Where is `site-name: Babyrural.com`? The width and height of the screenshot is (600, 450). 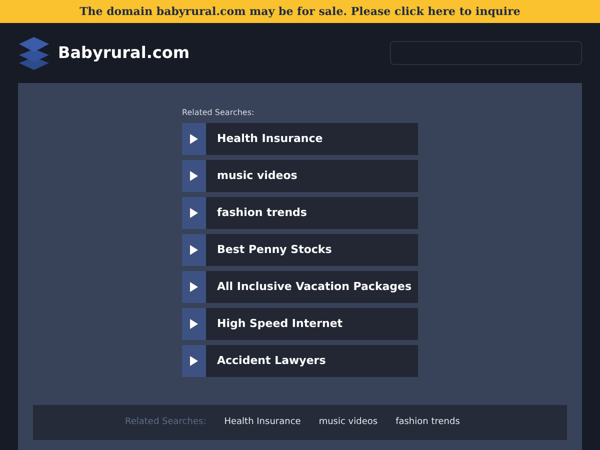
site-name: Babyrural.com is located at coordinates (124, 53).